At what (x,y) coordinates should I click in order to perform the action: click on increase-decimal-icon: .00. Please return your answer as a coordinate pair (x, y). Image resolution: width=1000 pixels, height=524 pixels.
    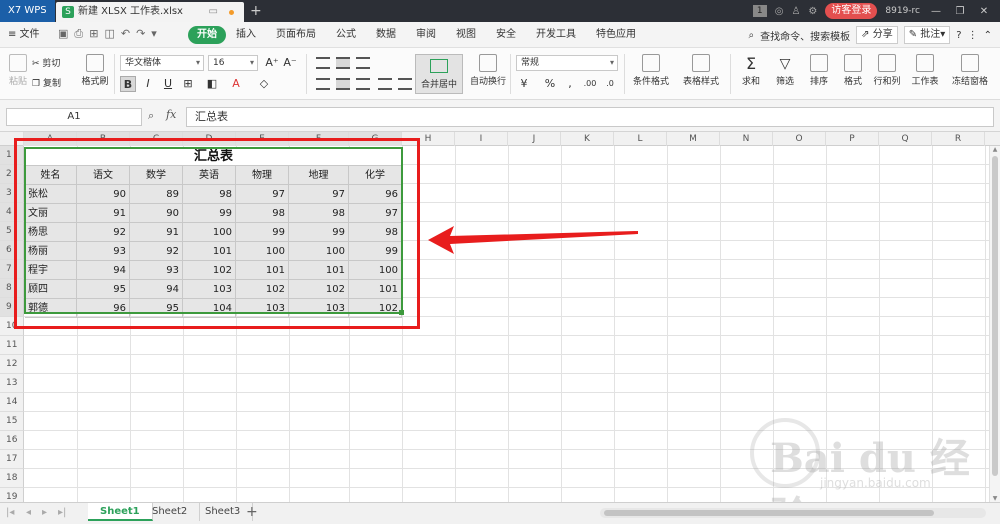
    Looking at the image, I should click on (590, 84).